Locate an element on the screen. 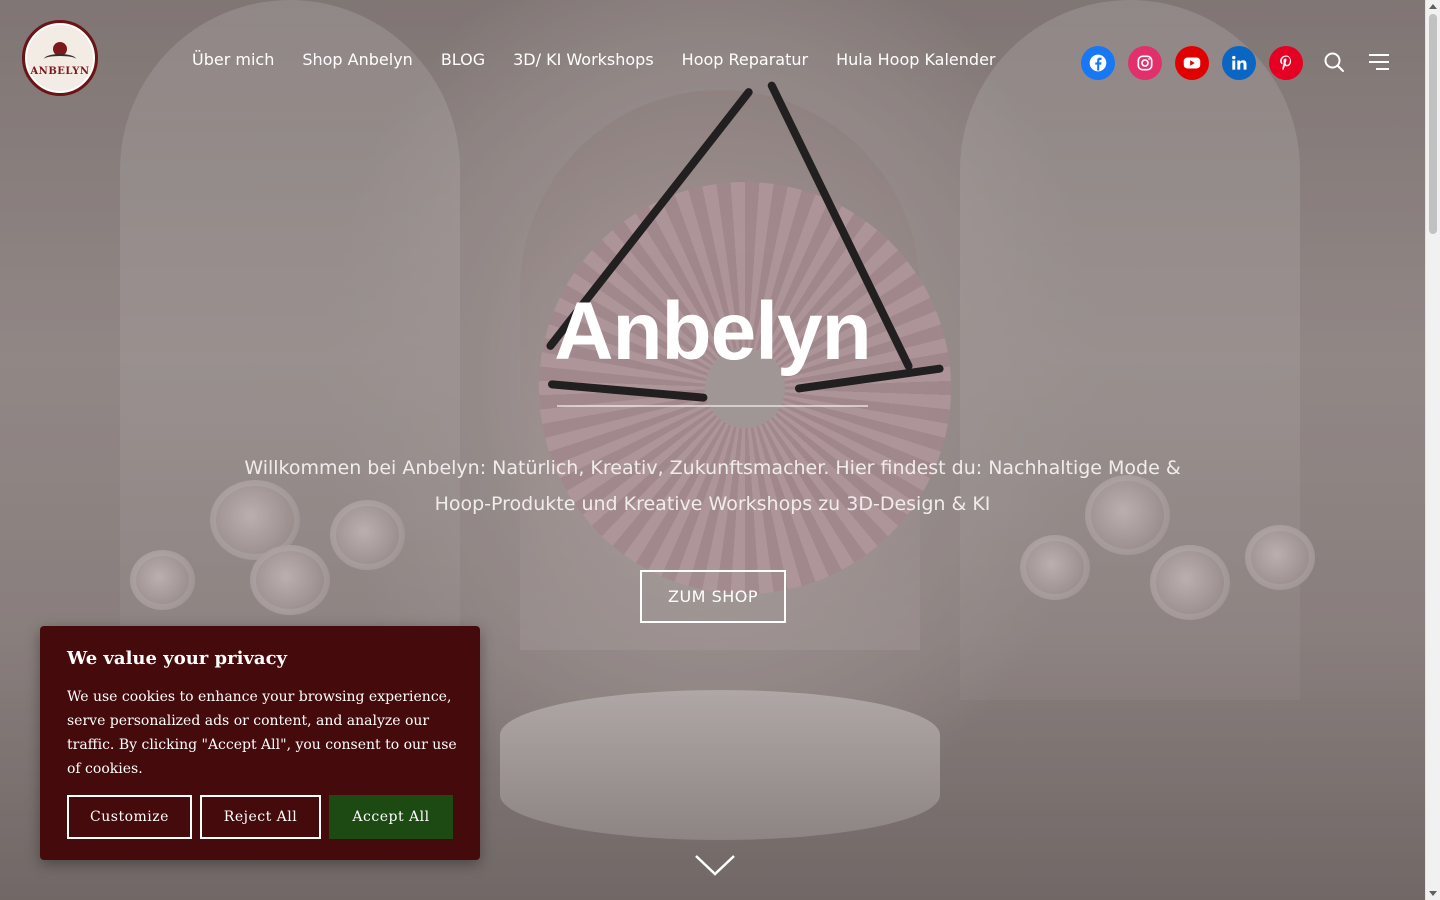  nav-item-workshops: 3D/ KI Workshops is located at coordinates (583, 59).